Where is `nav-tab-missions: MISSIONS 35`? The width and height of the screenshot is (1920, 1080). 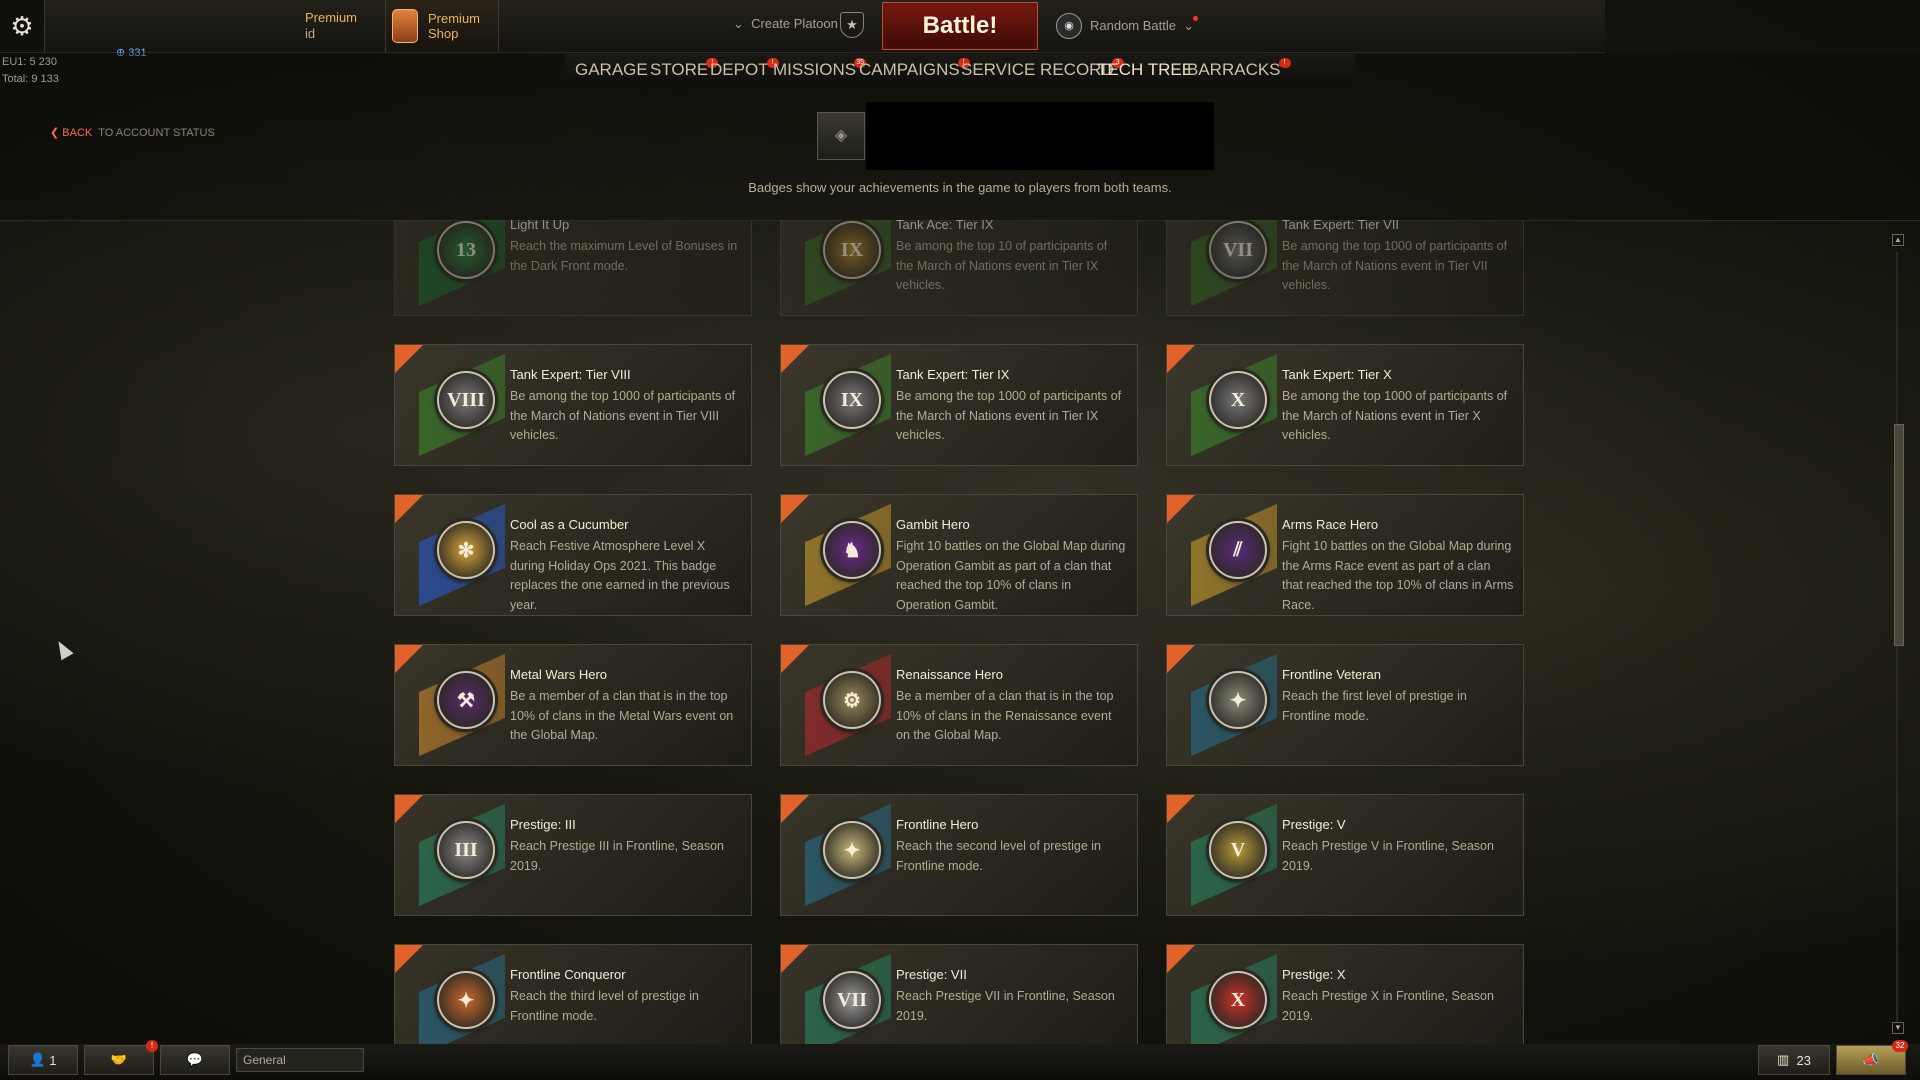 nav-tab-missions: MISSIONS 35 is located at coordinates (820, 69).